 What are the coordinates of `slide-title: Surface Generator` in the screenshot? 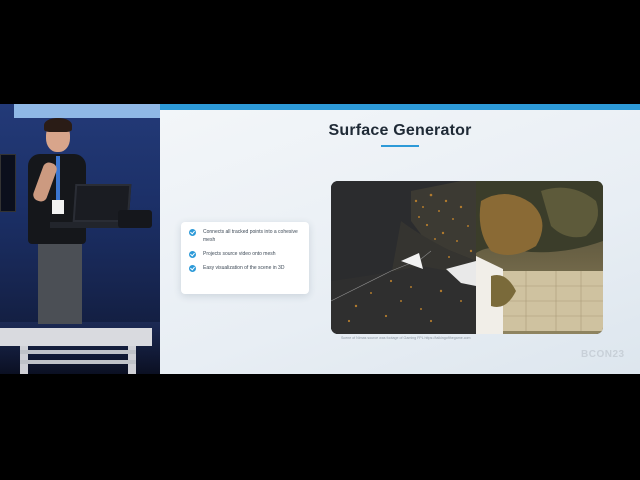 It's located at (400, 130).